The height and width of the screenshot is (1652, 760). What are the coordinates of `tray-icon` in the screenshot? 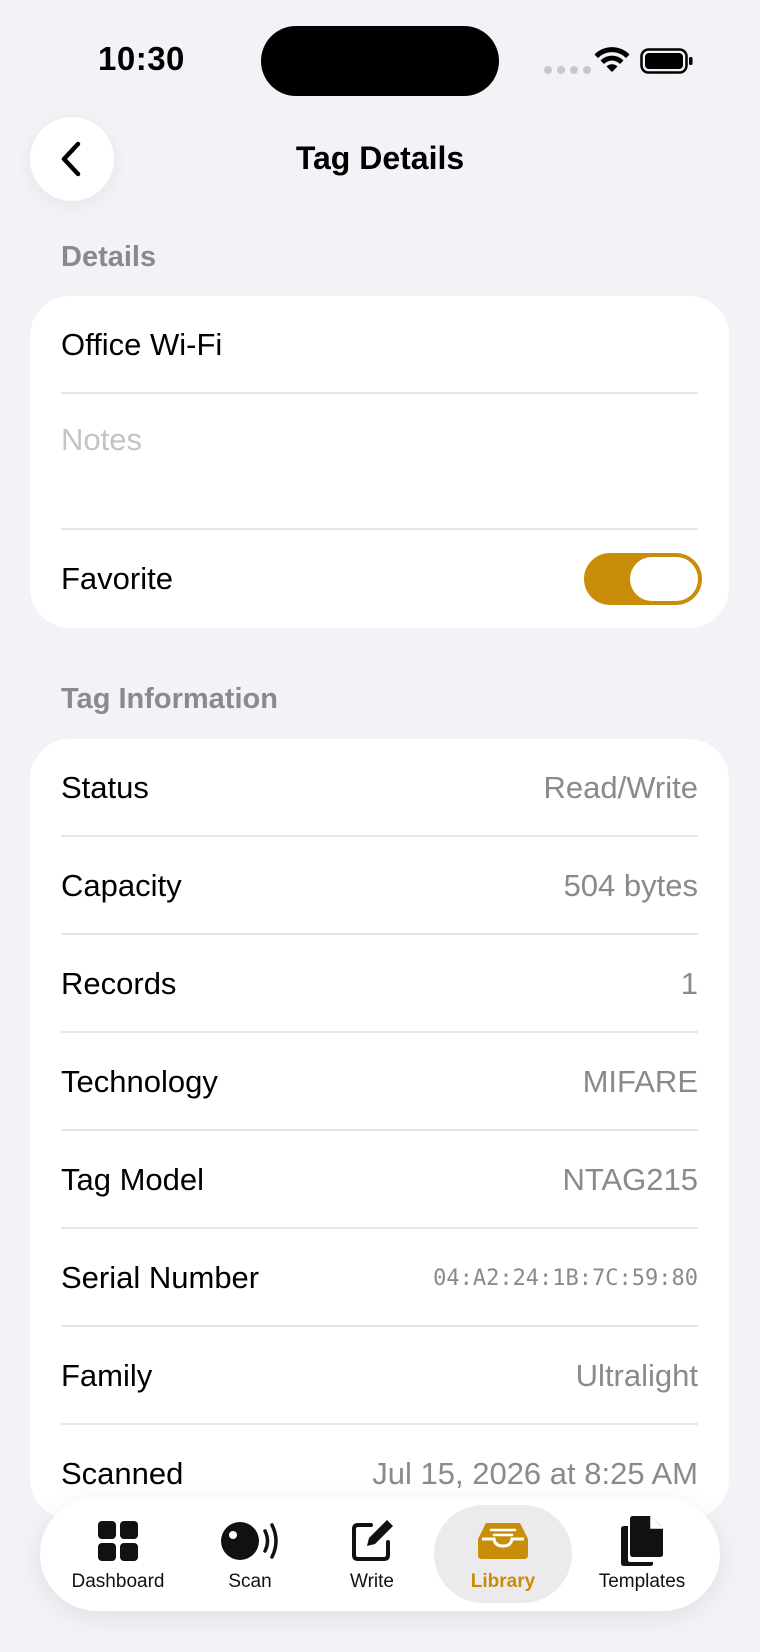 It's located at (503, 1541).